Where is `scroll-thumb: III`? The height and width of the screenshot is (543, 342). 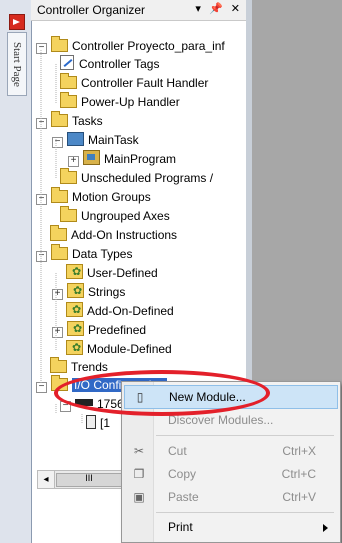
scroll-thumb: III is located at coordinates (89, 480).